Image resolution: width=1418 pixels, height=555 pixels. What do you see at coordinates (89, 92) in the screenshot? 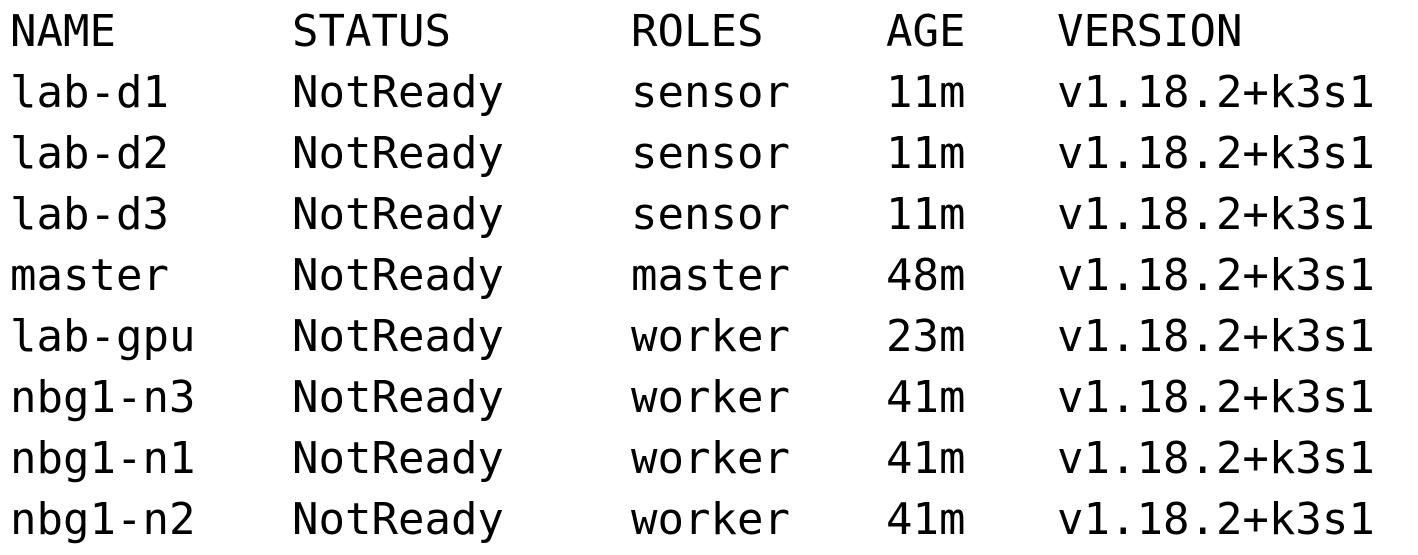
I see `node-name: lab-d1` at bounding box center [89, 92].